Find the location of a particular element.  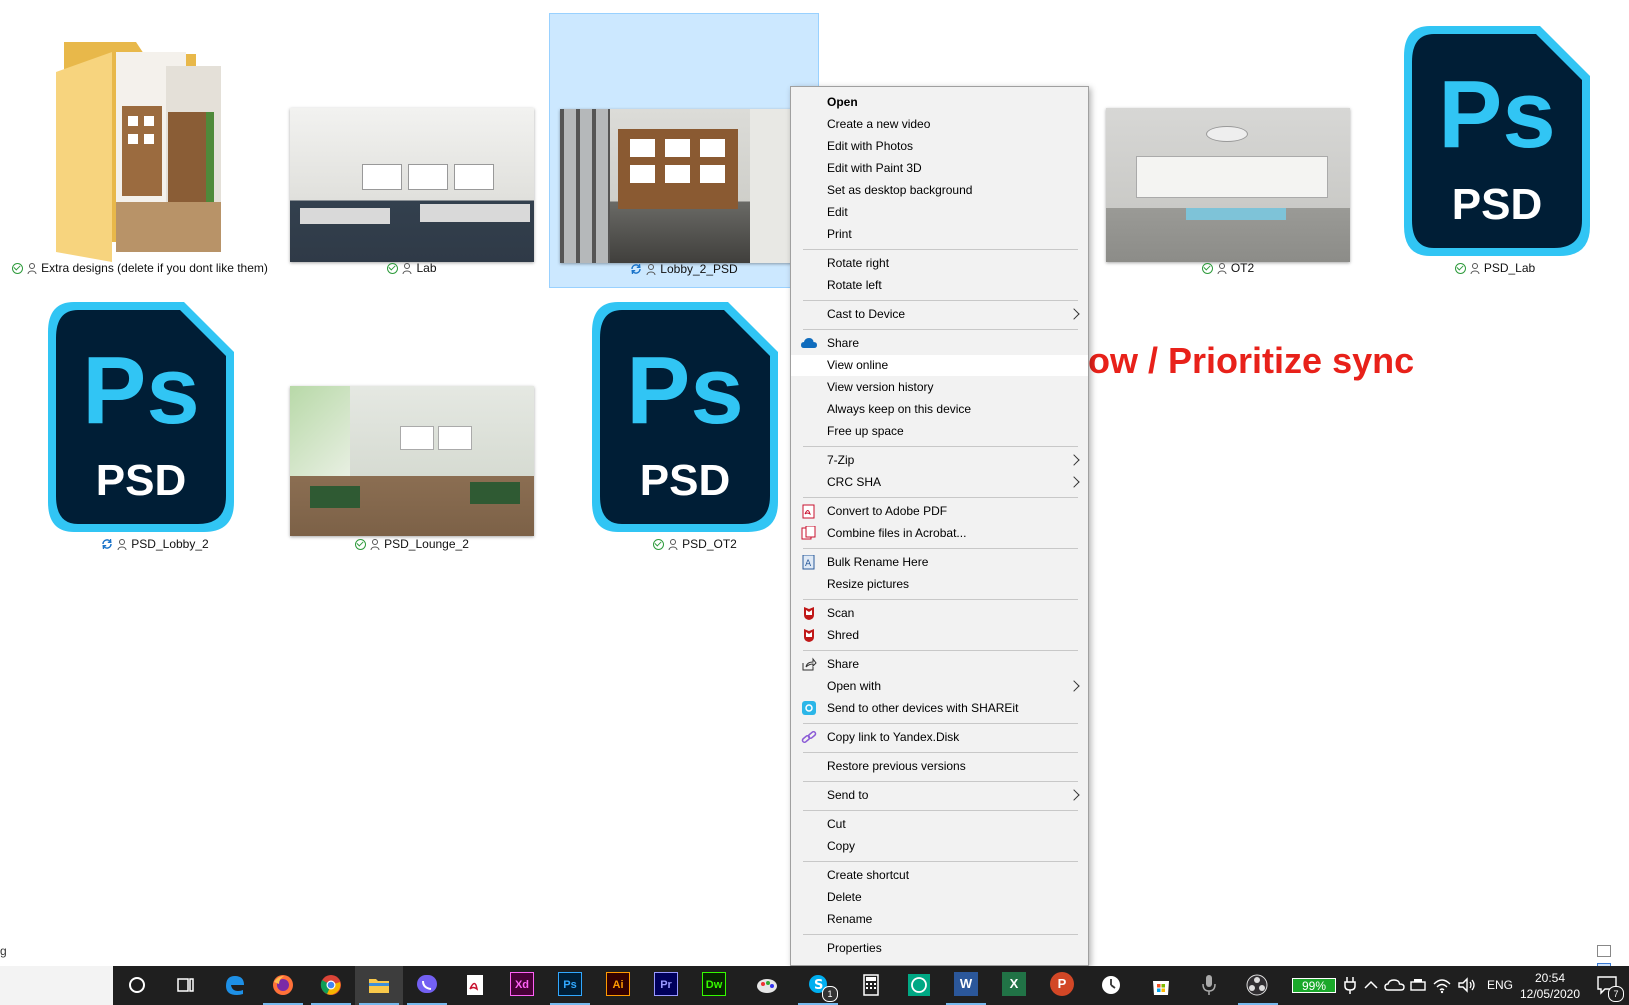

battery-percentage: 99% is located at coordinates (1314, 985).